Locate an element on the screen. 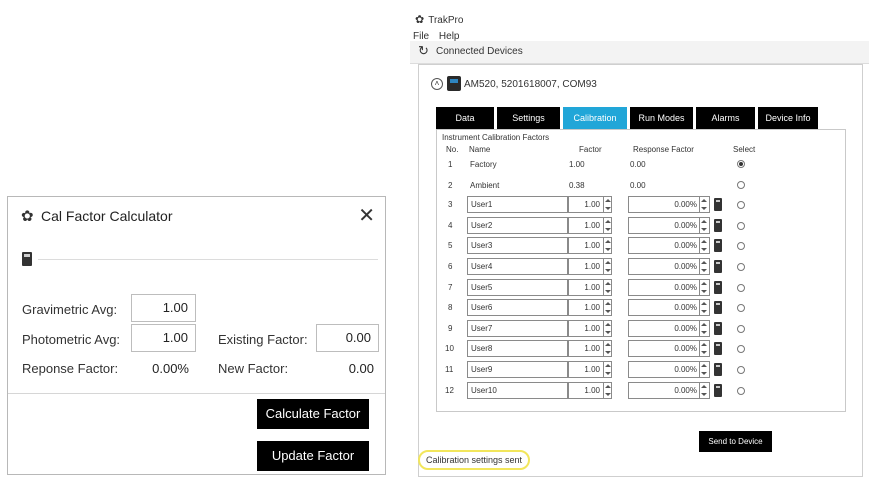  tab-alarms: Alarms is located at coordinates (725, 118).